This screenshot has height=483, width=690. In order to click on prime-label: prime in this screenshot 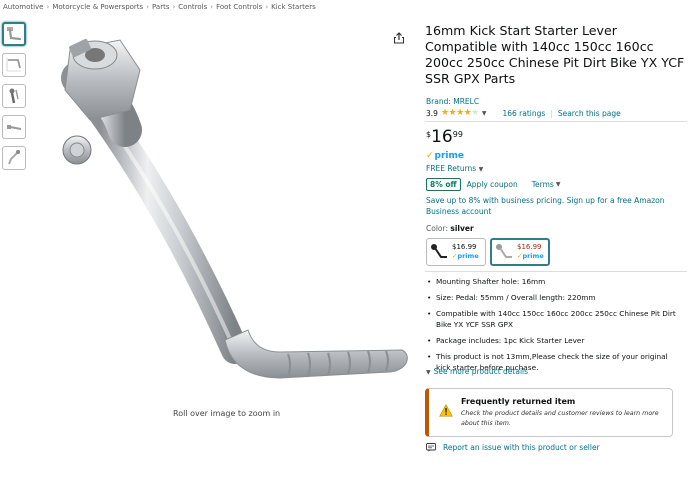, I will do `click(449, 156)`.